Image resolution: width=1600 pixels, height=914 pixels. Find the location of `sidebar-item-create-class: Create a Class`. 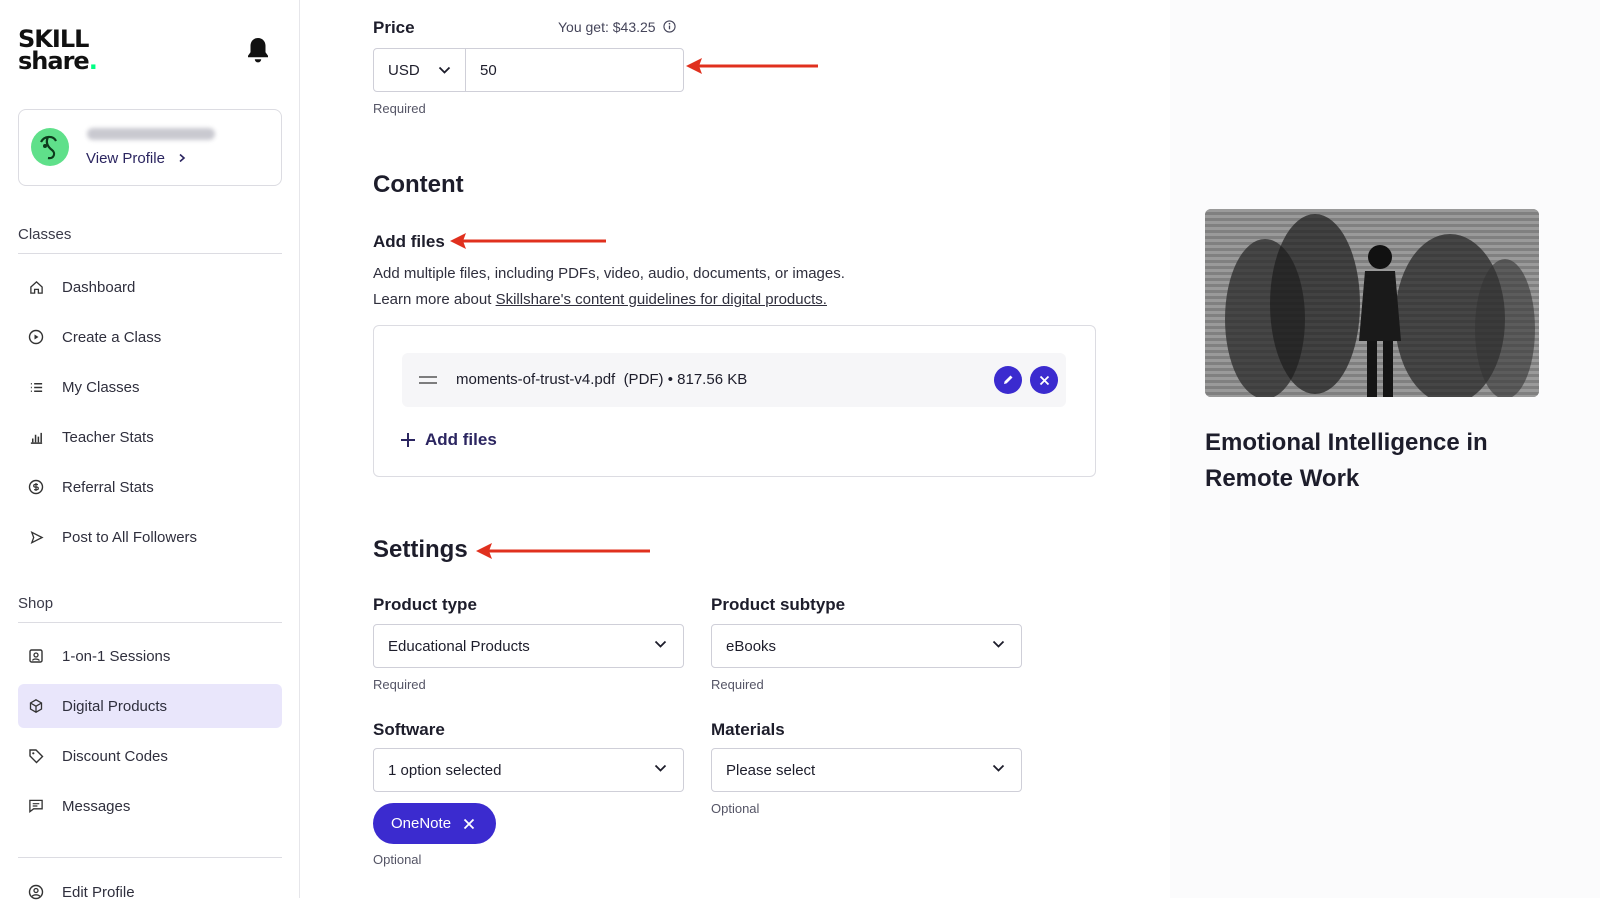

sidebar-item-create-class: Create a Class is located at coordinates (150, 337).